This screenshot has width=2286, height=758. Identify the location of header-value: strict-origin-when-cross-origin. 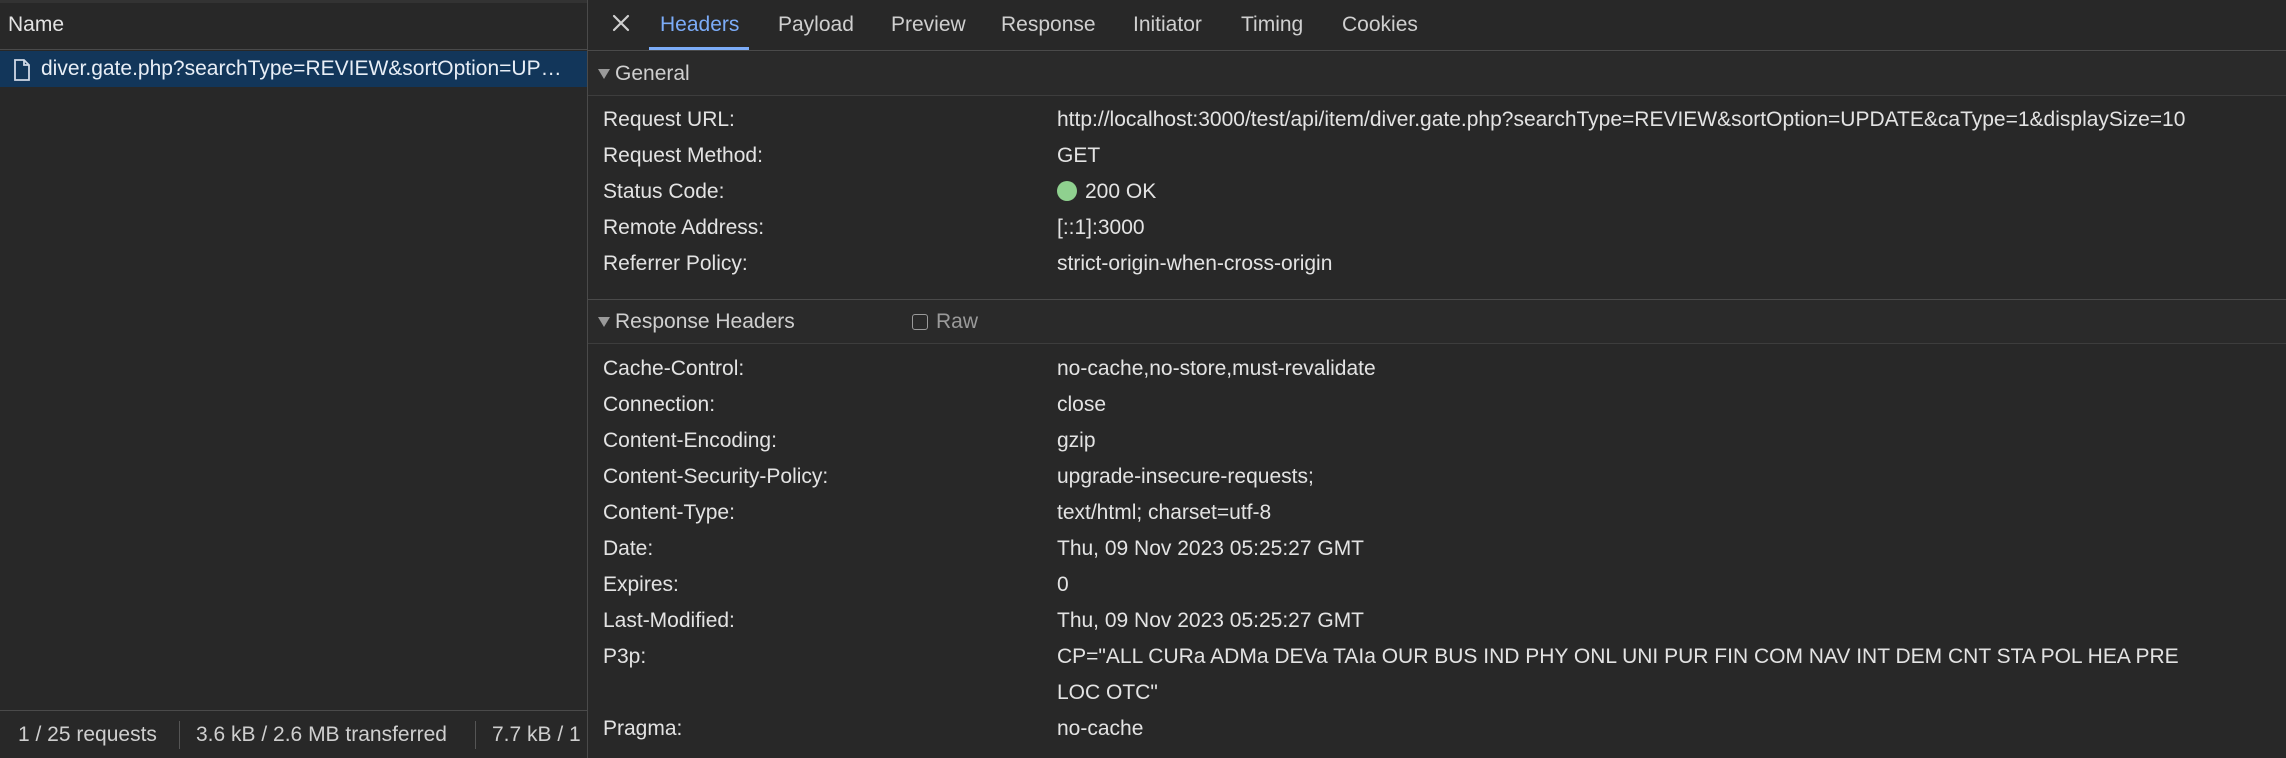
(1195, 263).